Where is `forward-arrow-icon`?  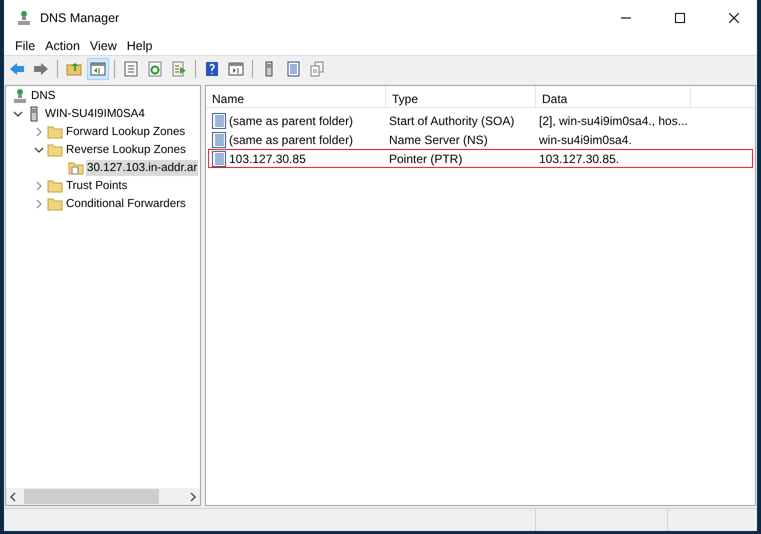
forward-arrow-icon is located at coordinates (41, 69).